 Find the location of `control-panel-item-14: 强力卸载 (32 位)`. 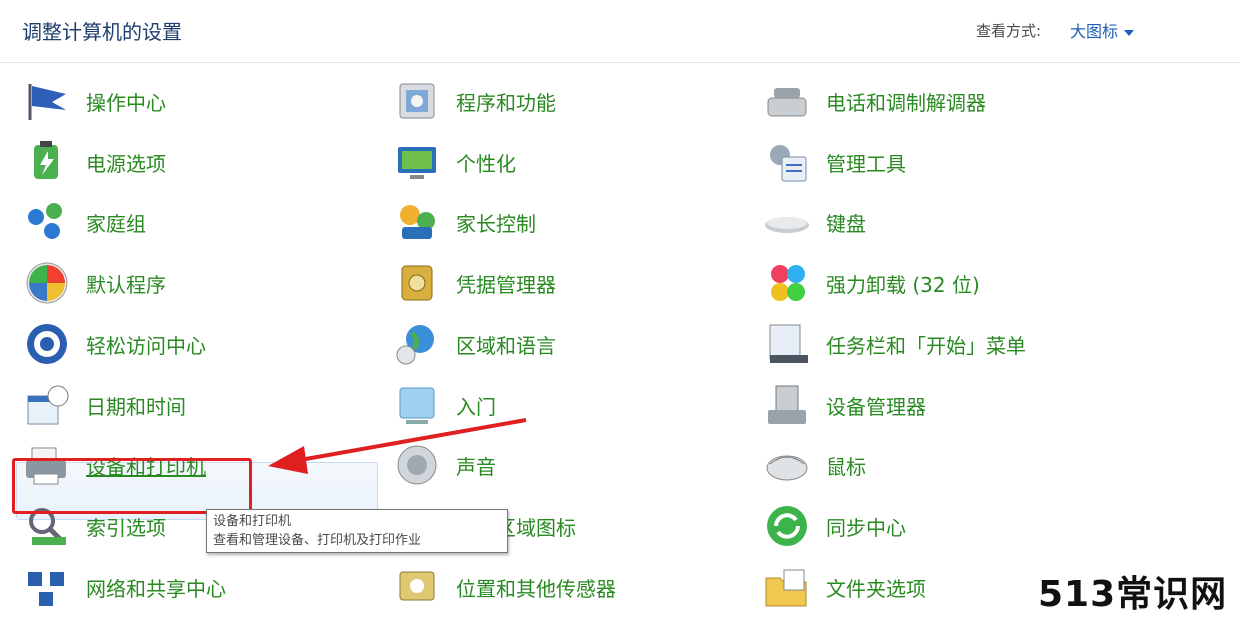

control-panel-item-14: 强力卸载 (32 位) is located at coordinates (871, 283).